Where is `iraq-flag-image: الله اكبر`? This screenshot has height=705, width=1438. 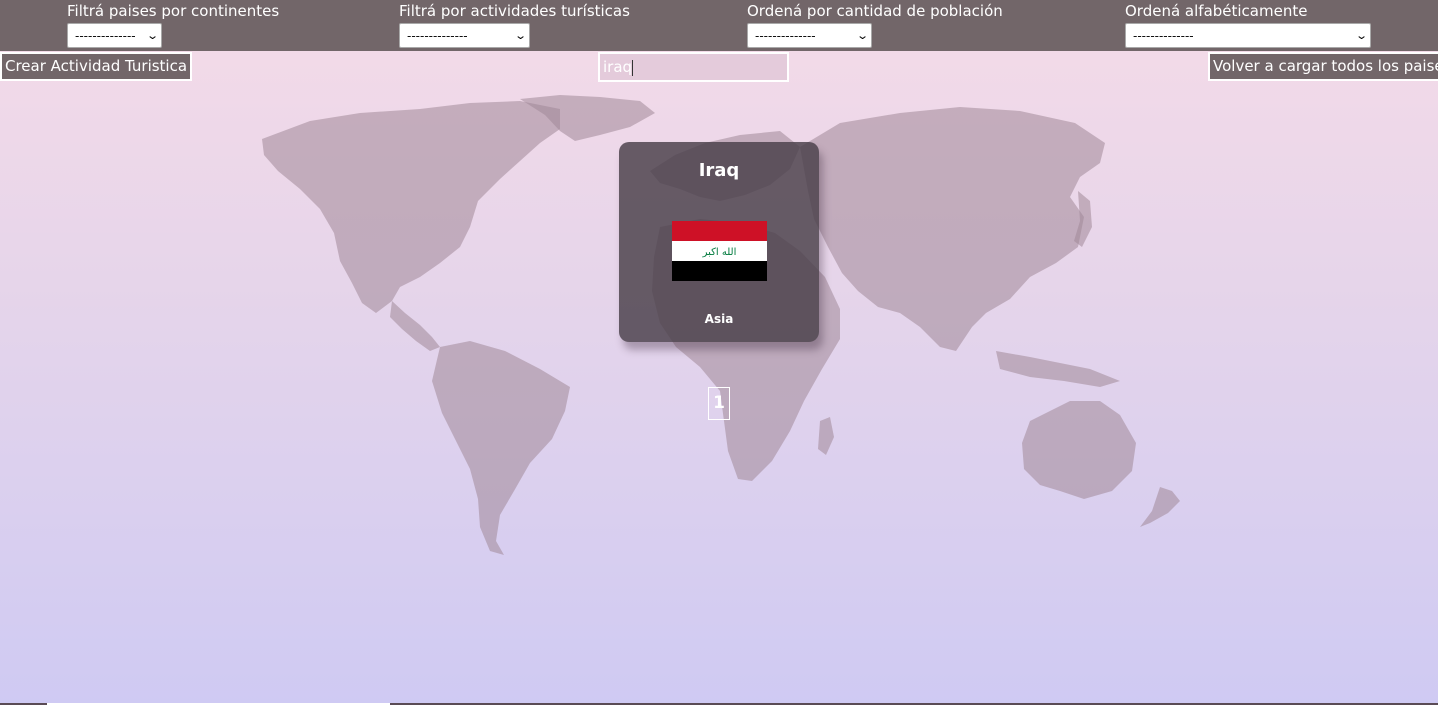 iraq-flag-image: الله اكبر is located at coordinates (719, 251).